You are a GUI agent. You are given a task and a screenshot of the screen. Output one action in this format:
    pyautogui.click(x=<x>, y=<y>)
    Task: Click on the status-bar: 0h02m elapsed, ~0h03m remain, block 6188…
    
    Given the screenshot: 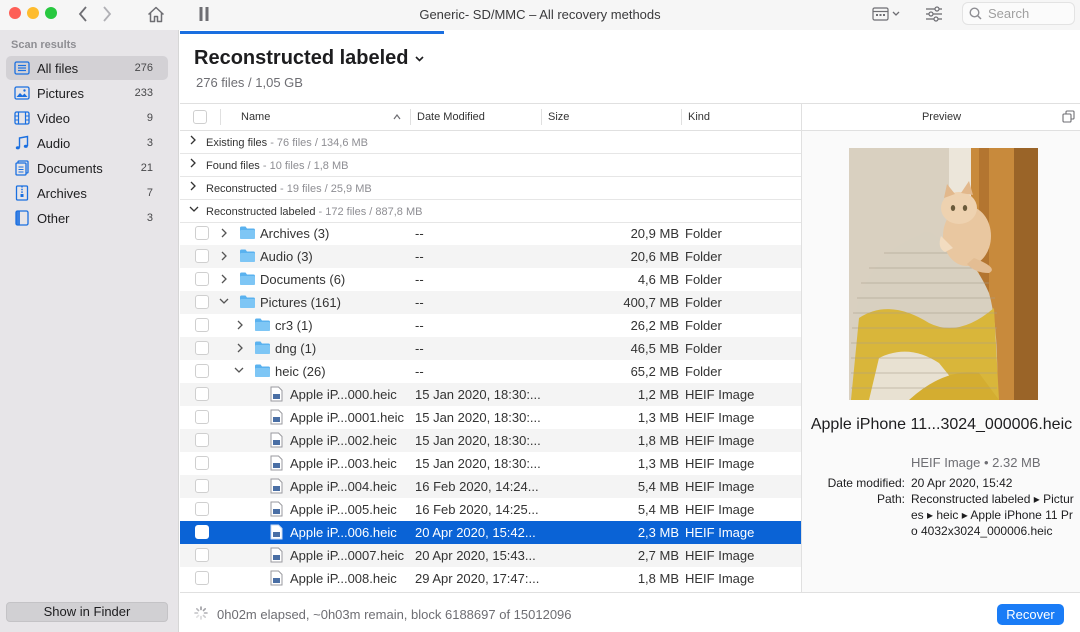 What is the action you would take?
    pyautogui.click(x=630, y=612)
    